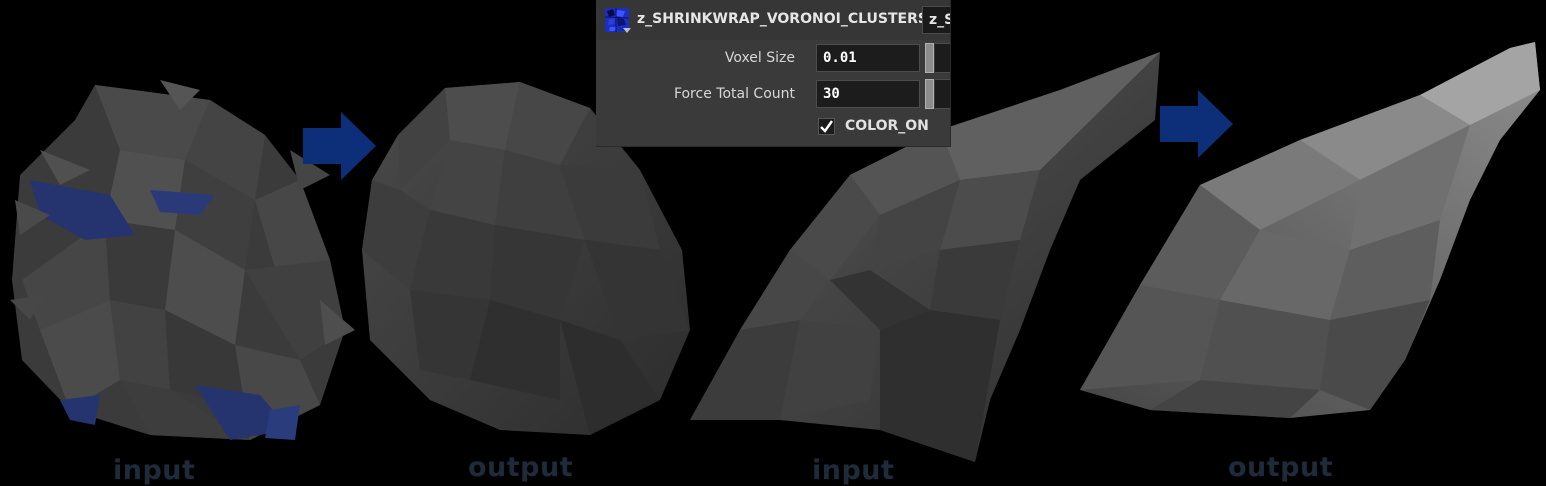 The width and height of the screenshot is (1546, 486). Describe the element at coordinates (734, 94) in the screenshot. I see `force-total-count-label: Force Total Count` at that location.